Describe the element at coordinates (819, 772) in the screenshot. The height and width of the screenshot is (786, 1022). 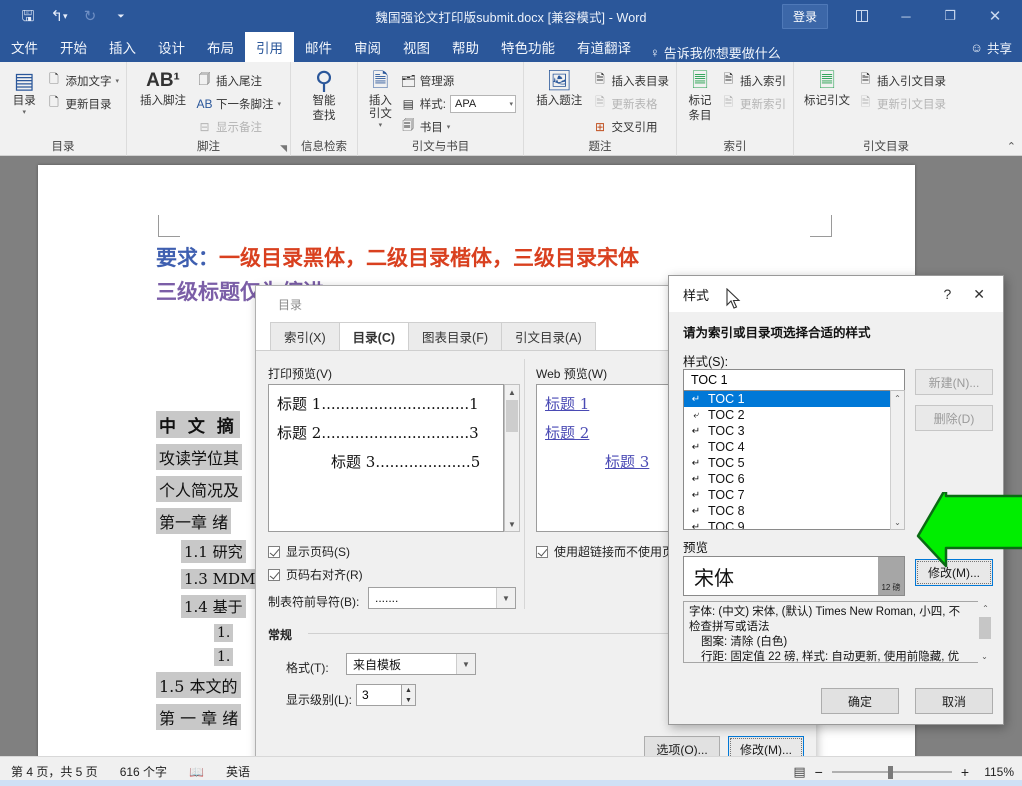
I see `zoom-out-button: −` at that location.